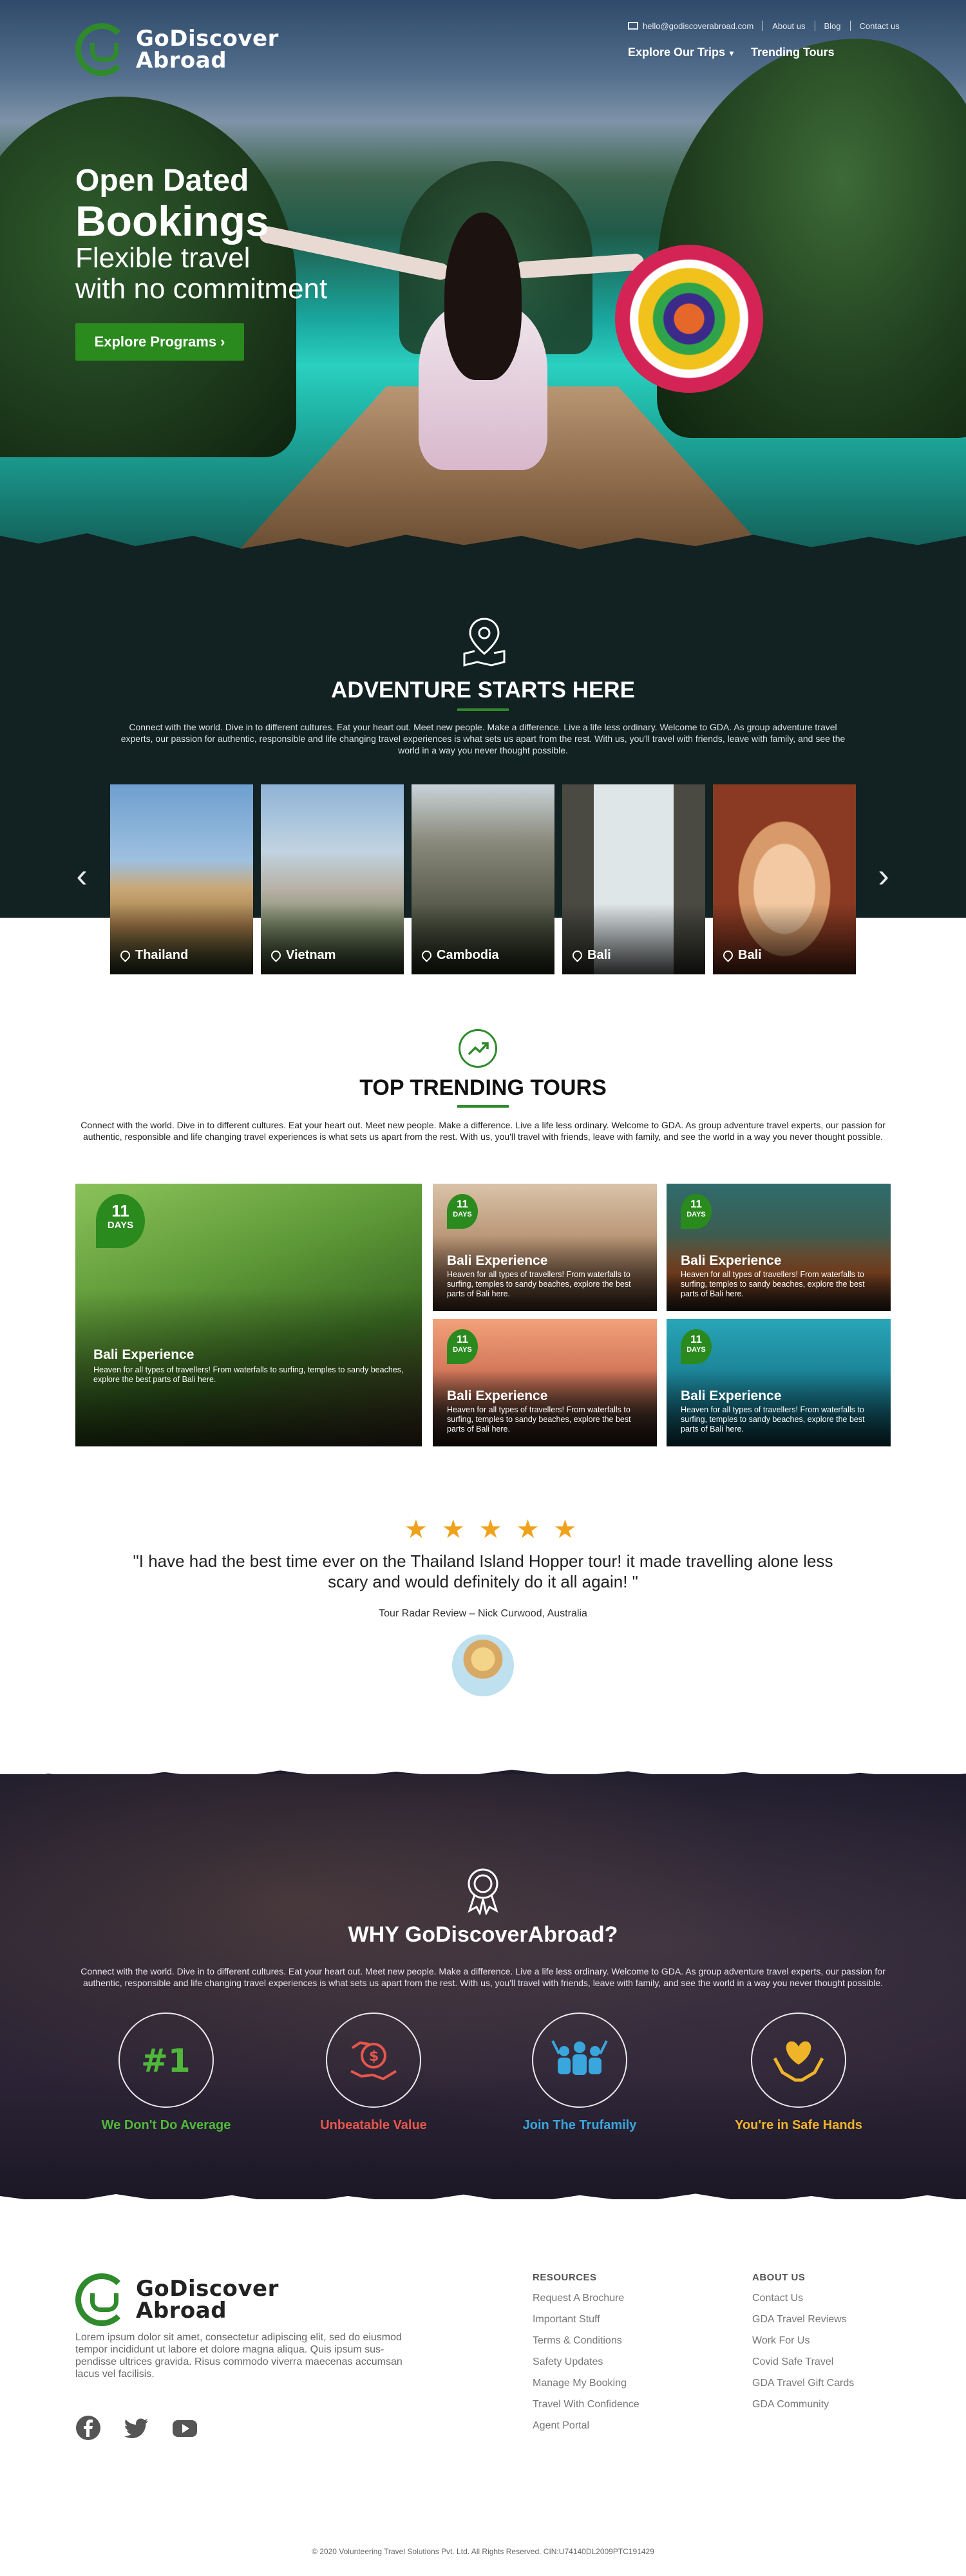 This screenshot has height=2576, width=966. I want to click on destination-name: Vietnam, so click(311, 955).